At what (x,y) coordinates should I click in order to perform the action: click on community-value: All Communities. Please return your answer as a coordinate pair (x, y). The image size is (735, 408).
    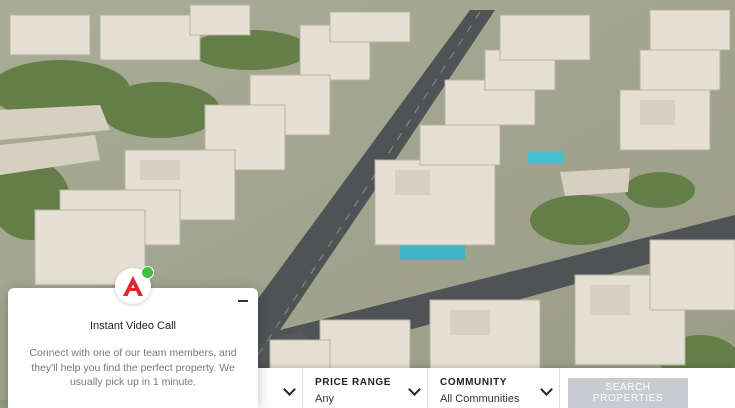
    Looking at the image, I should click on (480, 399).